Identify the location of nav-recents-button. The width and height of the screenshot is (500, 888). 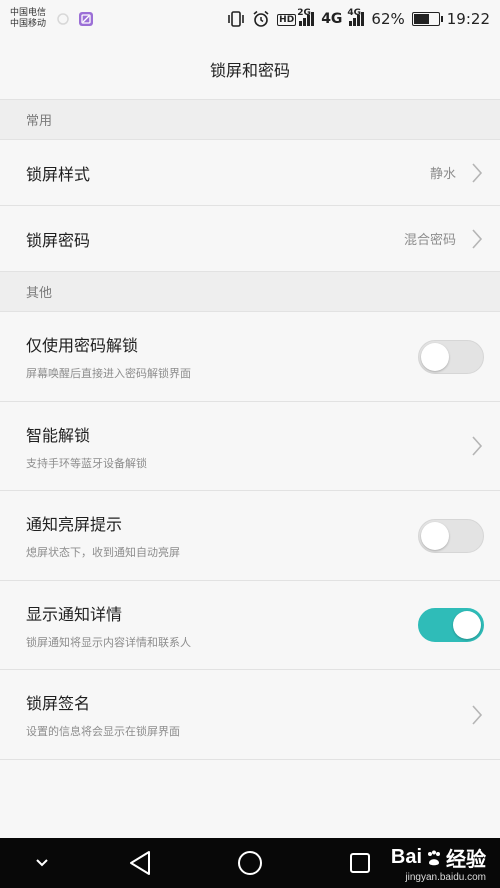
(360, 863).